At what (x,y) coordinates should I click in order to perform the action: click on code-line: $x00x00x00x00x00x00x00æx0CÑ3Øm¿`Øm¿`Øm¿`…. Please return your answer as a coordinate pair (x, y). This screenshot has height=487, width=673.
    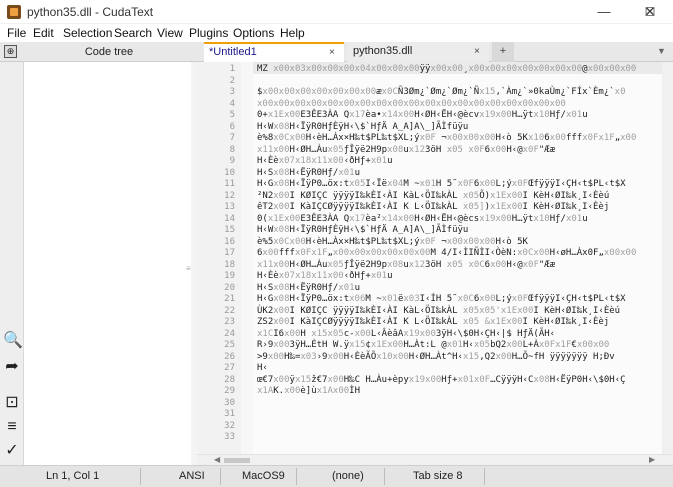
    Looking at the image, I should click on (441, 92).